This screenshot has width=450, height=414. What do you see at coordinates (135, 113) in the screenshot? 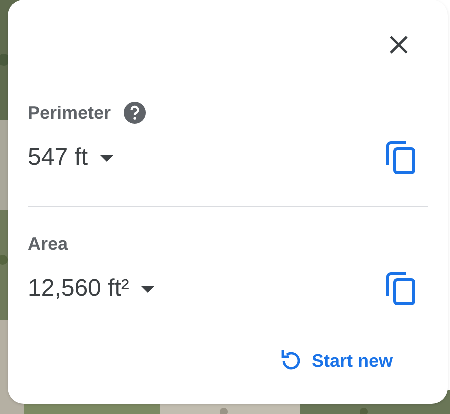
I see `help-icon` at bounding box center [135, 113].